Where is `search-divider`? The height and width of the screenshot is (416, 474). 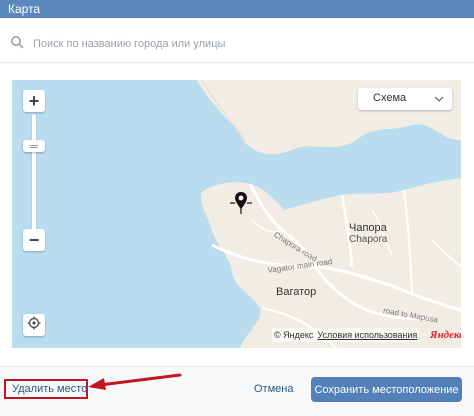 search-divider is located at coordinates (237, 62).